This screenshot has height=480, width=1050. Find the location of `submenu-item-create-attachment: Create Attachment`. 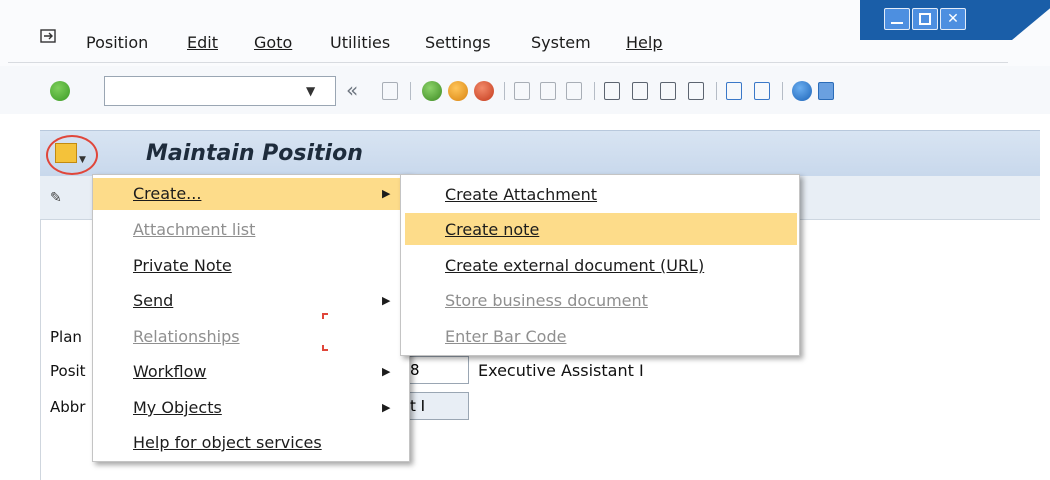

submenu-item-create-attachment: Create Attachment is located at coordinates (521, 195).